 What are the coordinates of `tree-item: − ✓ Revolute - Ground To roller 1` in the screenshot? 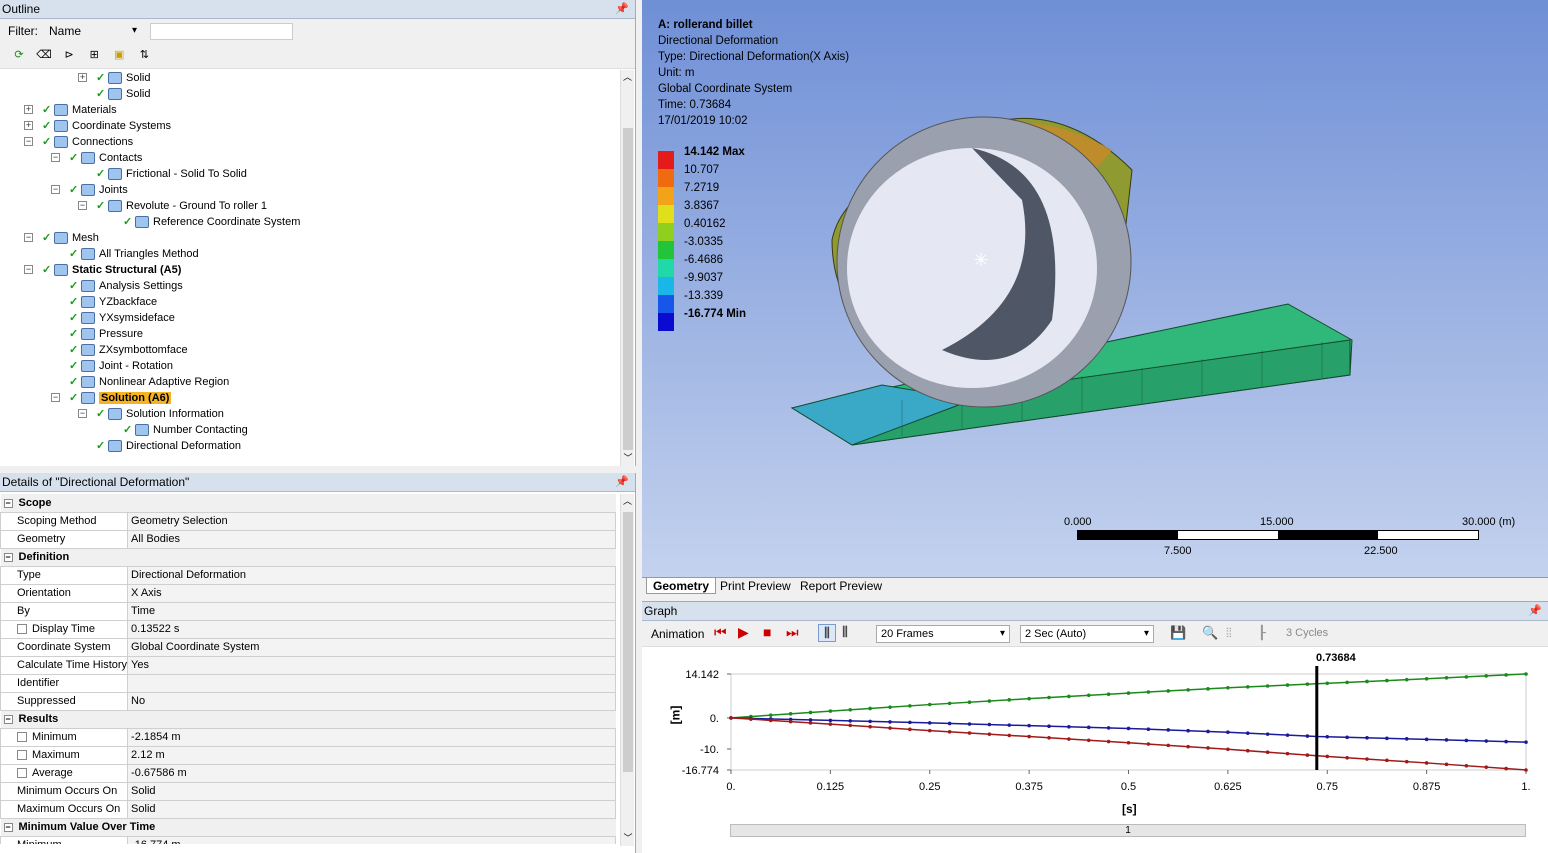 It's located at (172, 206).